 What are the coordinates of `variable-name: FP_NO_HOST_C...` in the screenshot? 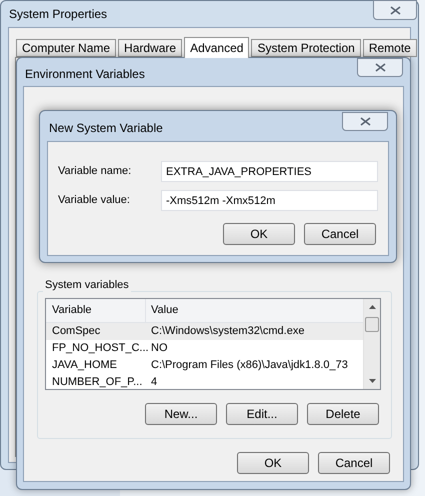 It's located at (98, 348).